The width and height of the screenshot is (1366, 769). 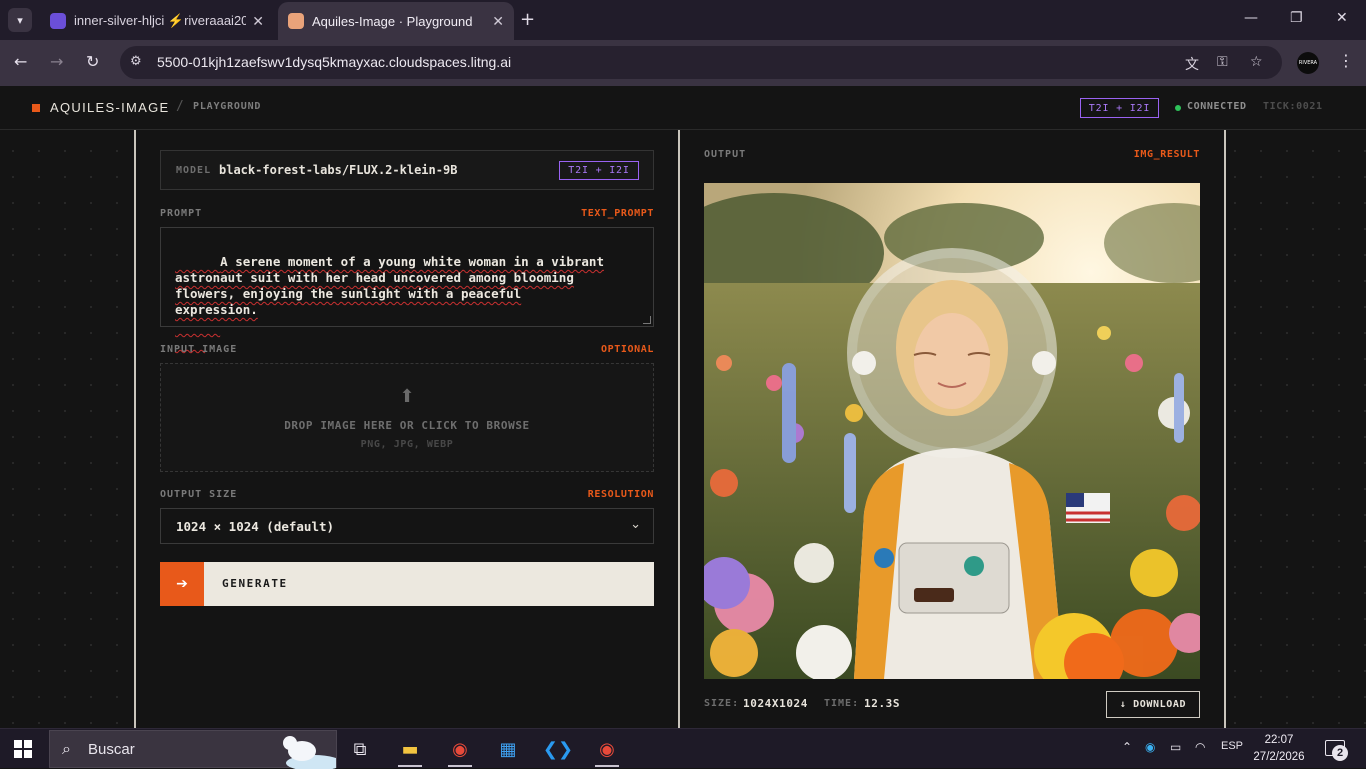 What do you see at coordinates (392, 21) in the screenshot?
I see `tab-title: Aquiles-Image · Playground` at bounding box center [392, 21].